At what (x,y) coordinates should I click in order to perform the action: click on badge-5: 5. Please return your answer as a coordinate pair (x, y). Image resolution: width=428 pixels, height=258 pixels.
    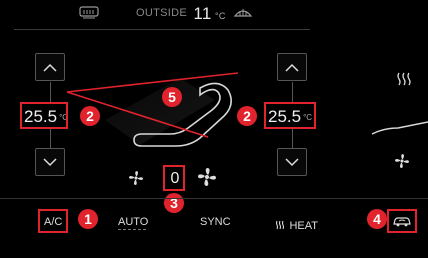
    Looking at the image, I should click on (172, 97).